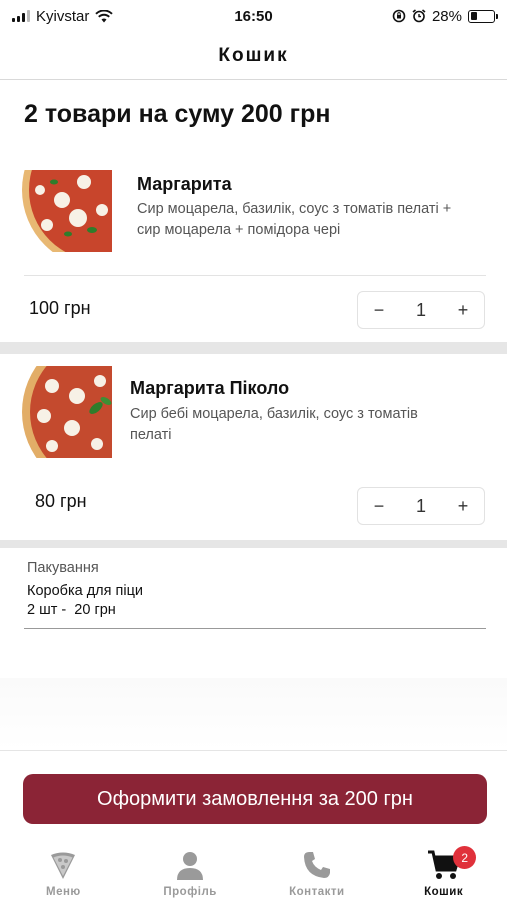 The width and height of the screenshot is (507, 900). What do you see at coordinates (67, 412) in the screenshot?
I see `pizza-margherita-piccolo-image` at bounding box center [67, 412].